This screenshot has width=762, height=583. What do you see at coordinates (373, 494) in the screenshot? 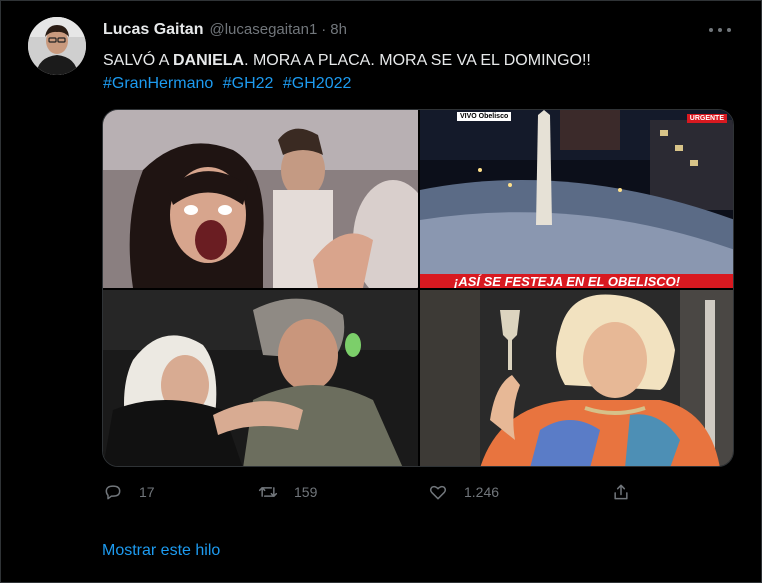
I see `action-bar: 17 159 1.246` at bounding box center [373, 494].